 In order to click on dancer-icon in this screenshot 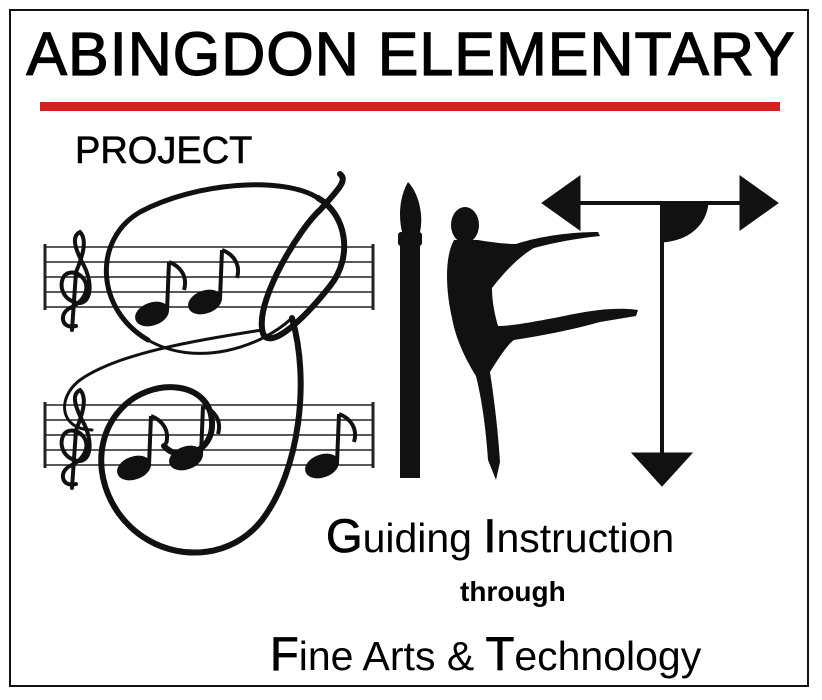, I will do `click(542, 343)`.